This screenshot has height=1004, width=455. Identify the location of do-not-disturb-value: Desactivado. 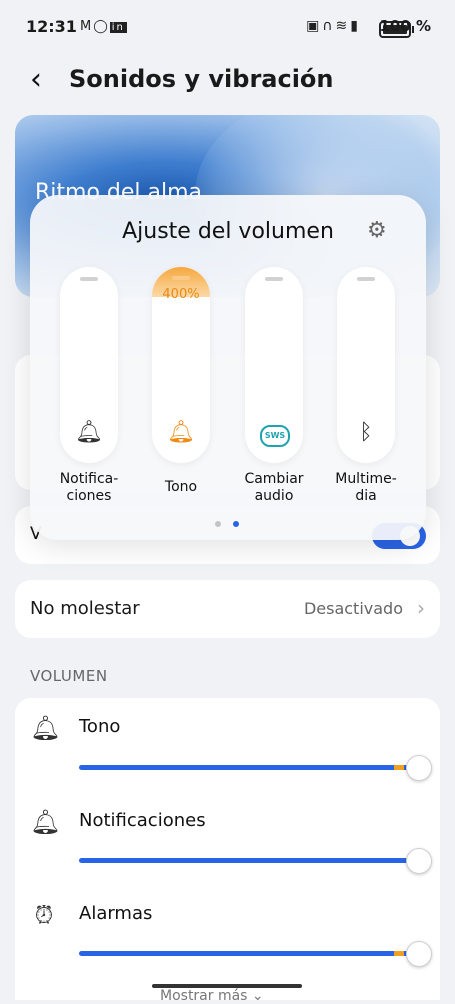
(353, 608).